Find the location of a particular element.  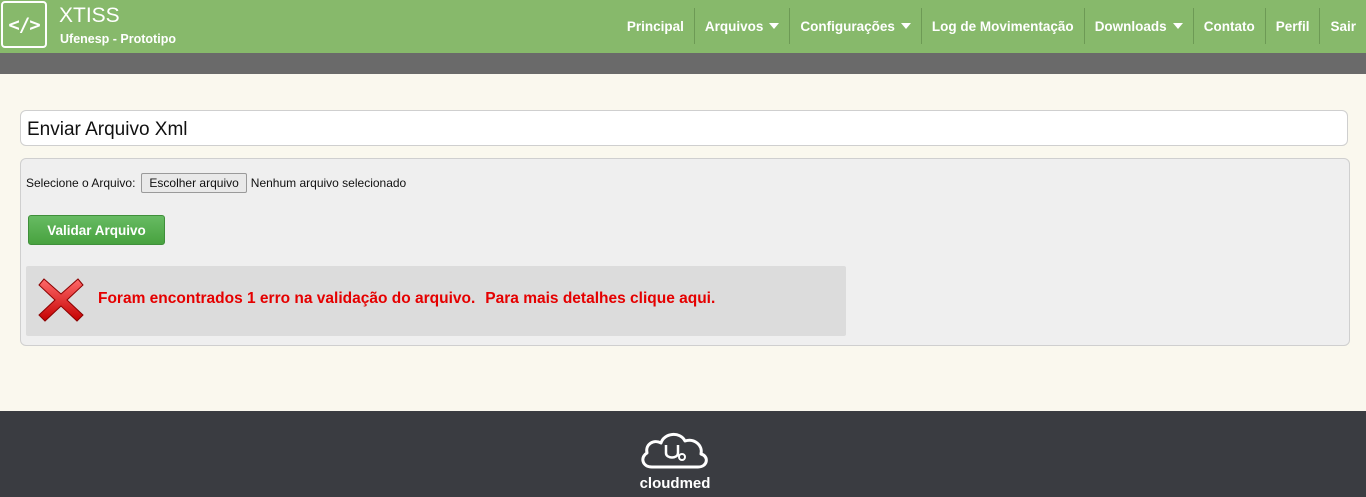

sub-header-bar is located at coordinates (683, 63).